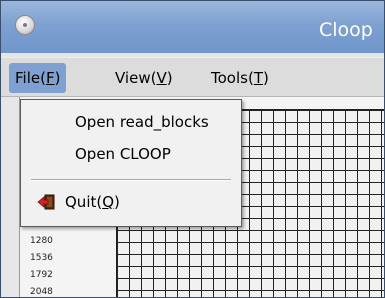 The width and height of the screenshot is (385, 298). Describe the element at coordinates (131, 154) in the screenshot. I see `menu-item-open-cloop: Open CLOOP` at that location.